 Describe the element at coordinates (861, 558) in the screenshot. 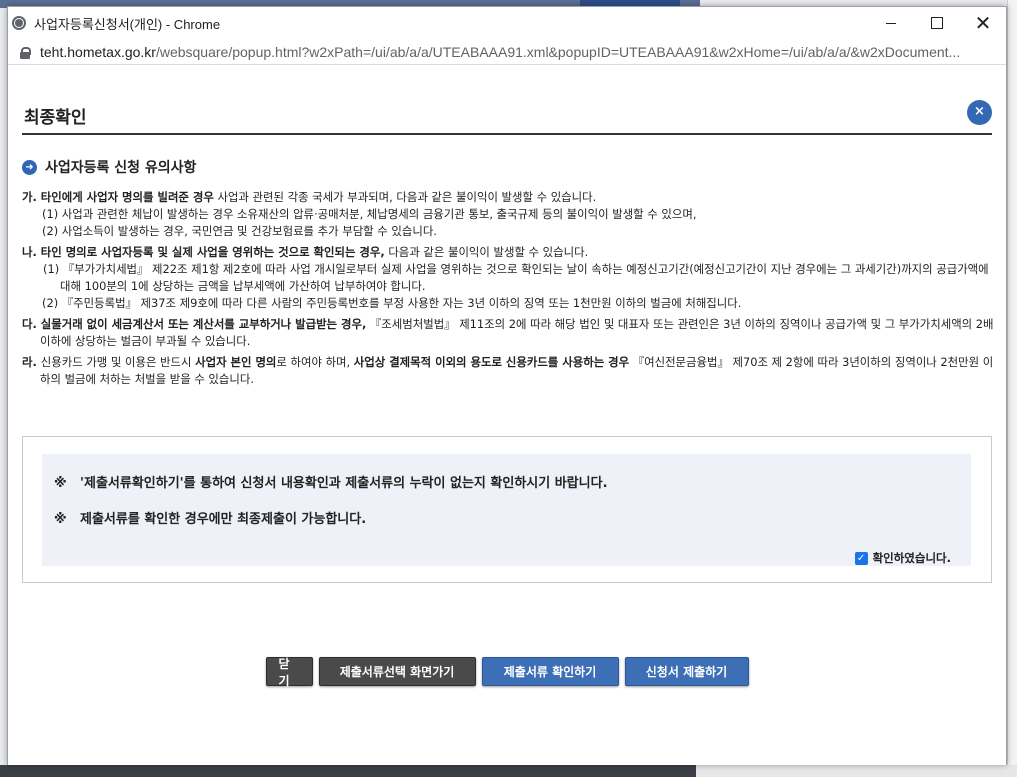

I see `confirm-checkbox: ✓` at that location.